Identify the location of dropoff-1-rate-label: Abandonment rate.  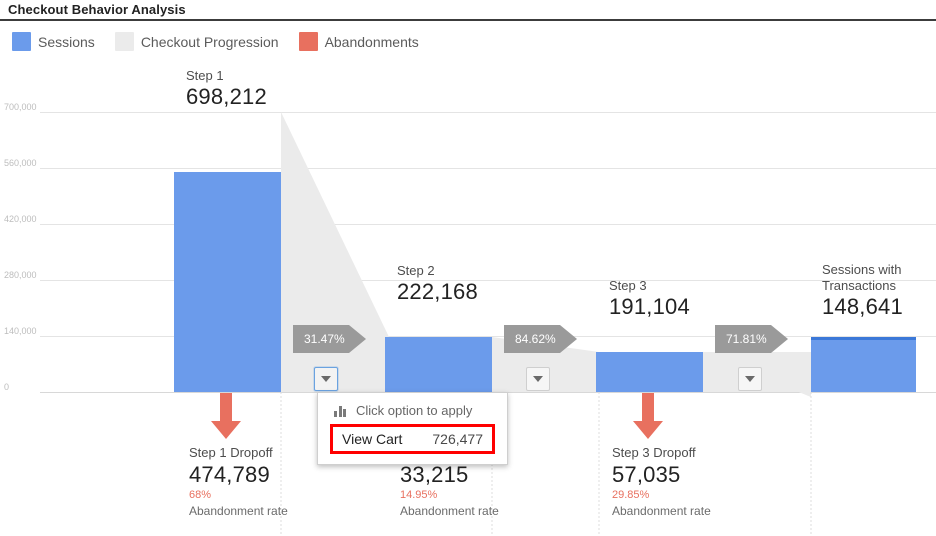
(238, 511).